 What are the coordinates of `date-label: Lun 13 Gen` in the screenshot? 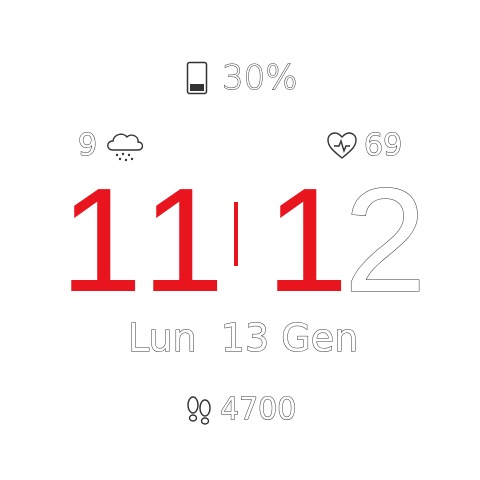 It's located at (243, 338).